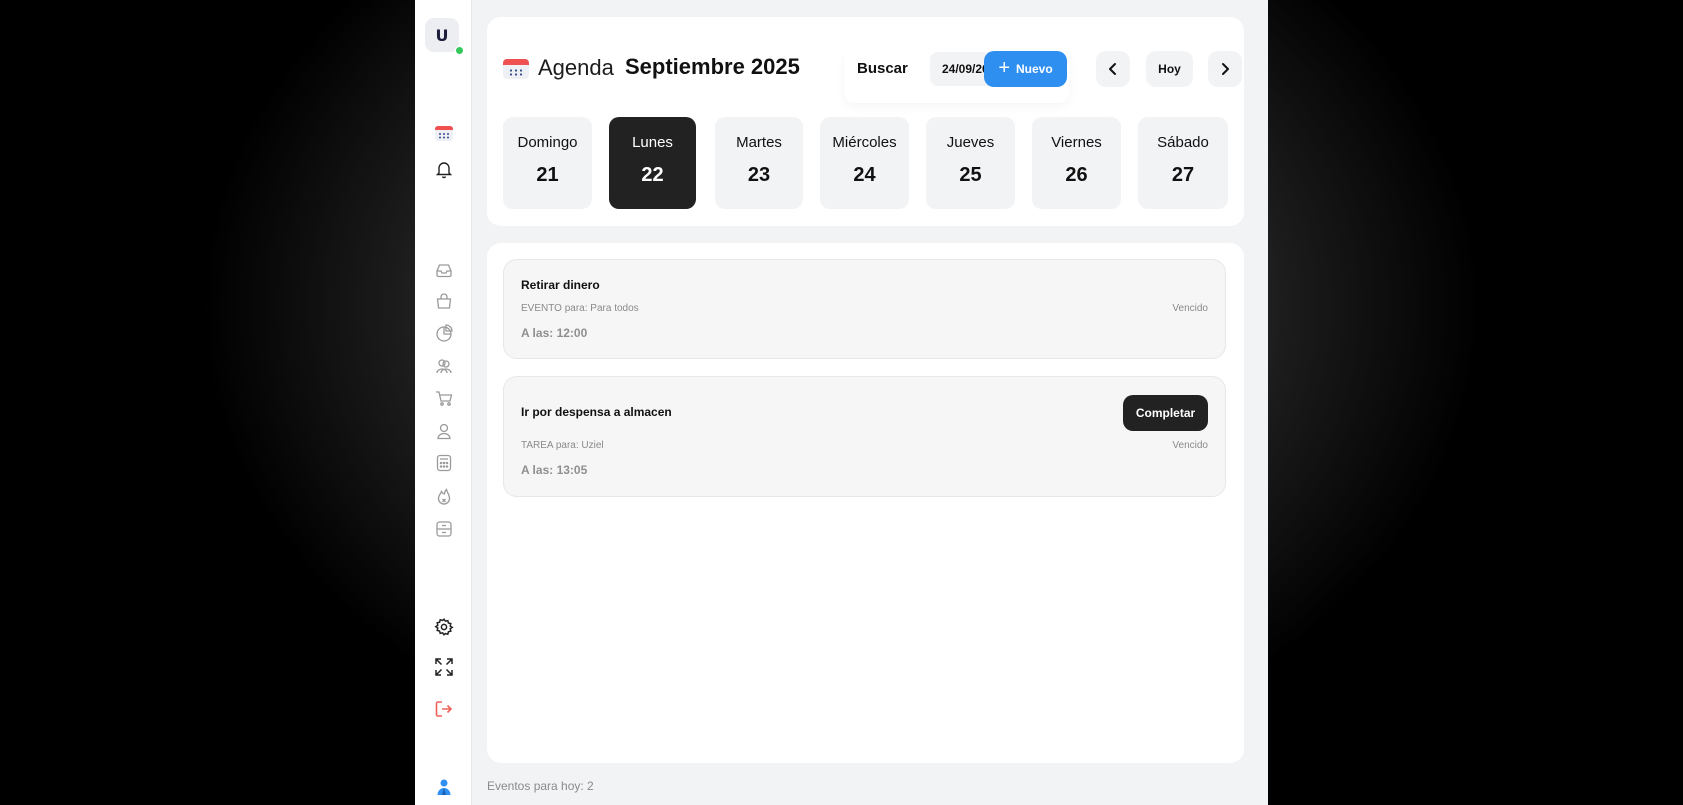  Describe the element at coordinates (560, 285) in the screenshot. I see `event-title: Retirar dinero` at that location.